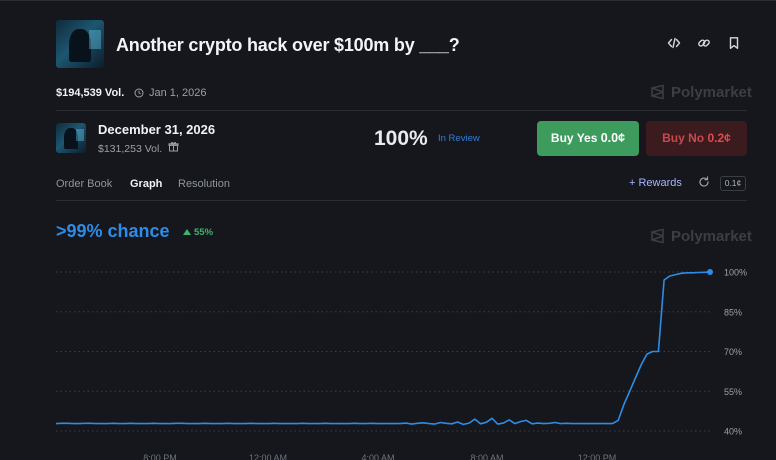  What do you see at coordinates (733, 432) in the screenshot?
I see `y-tick-label: 40%` at bounding box center [733, 432].